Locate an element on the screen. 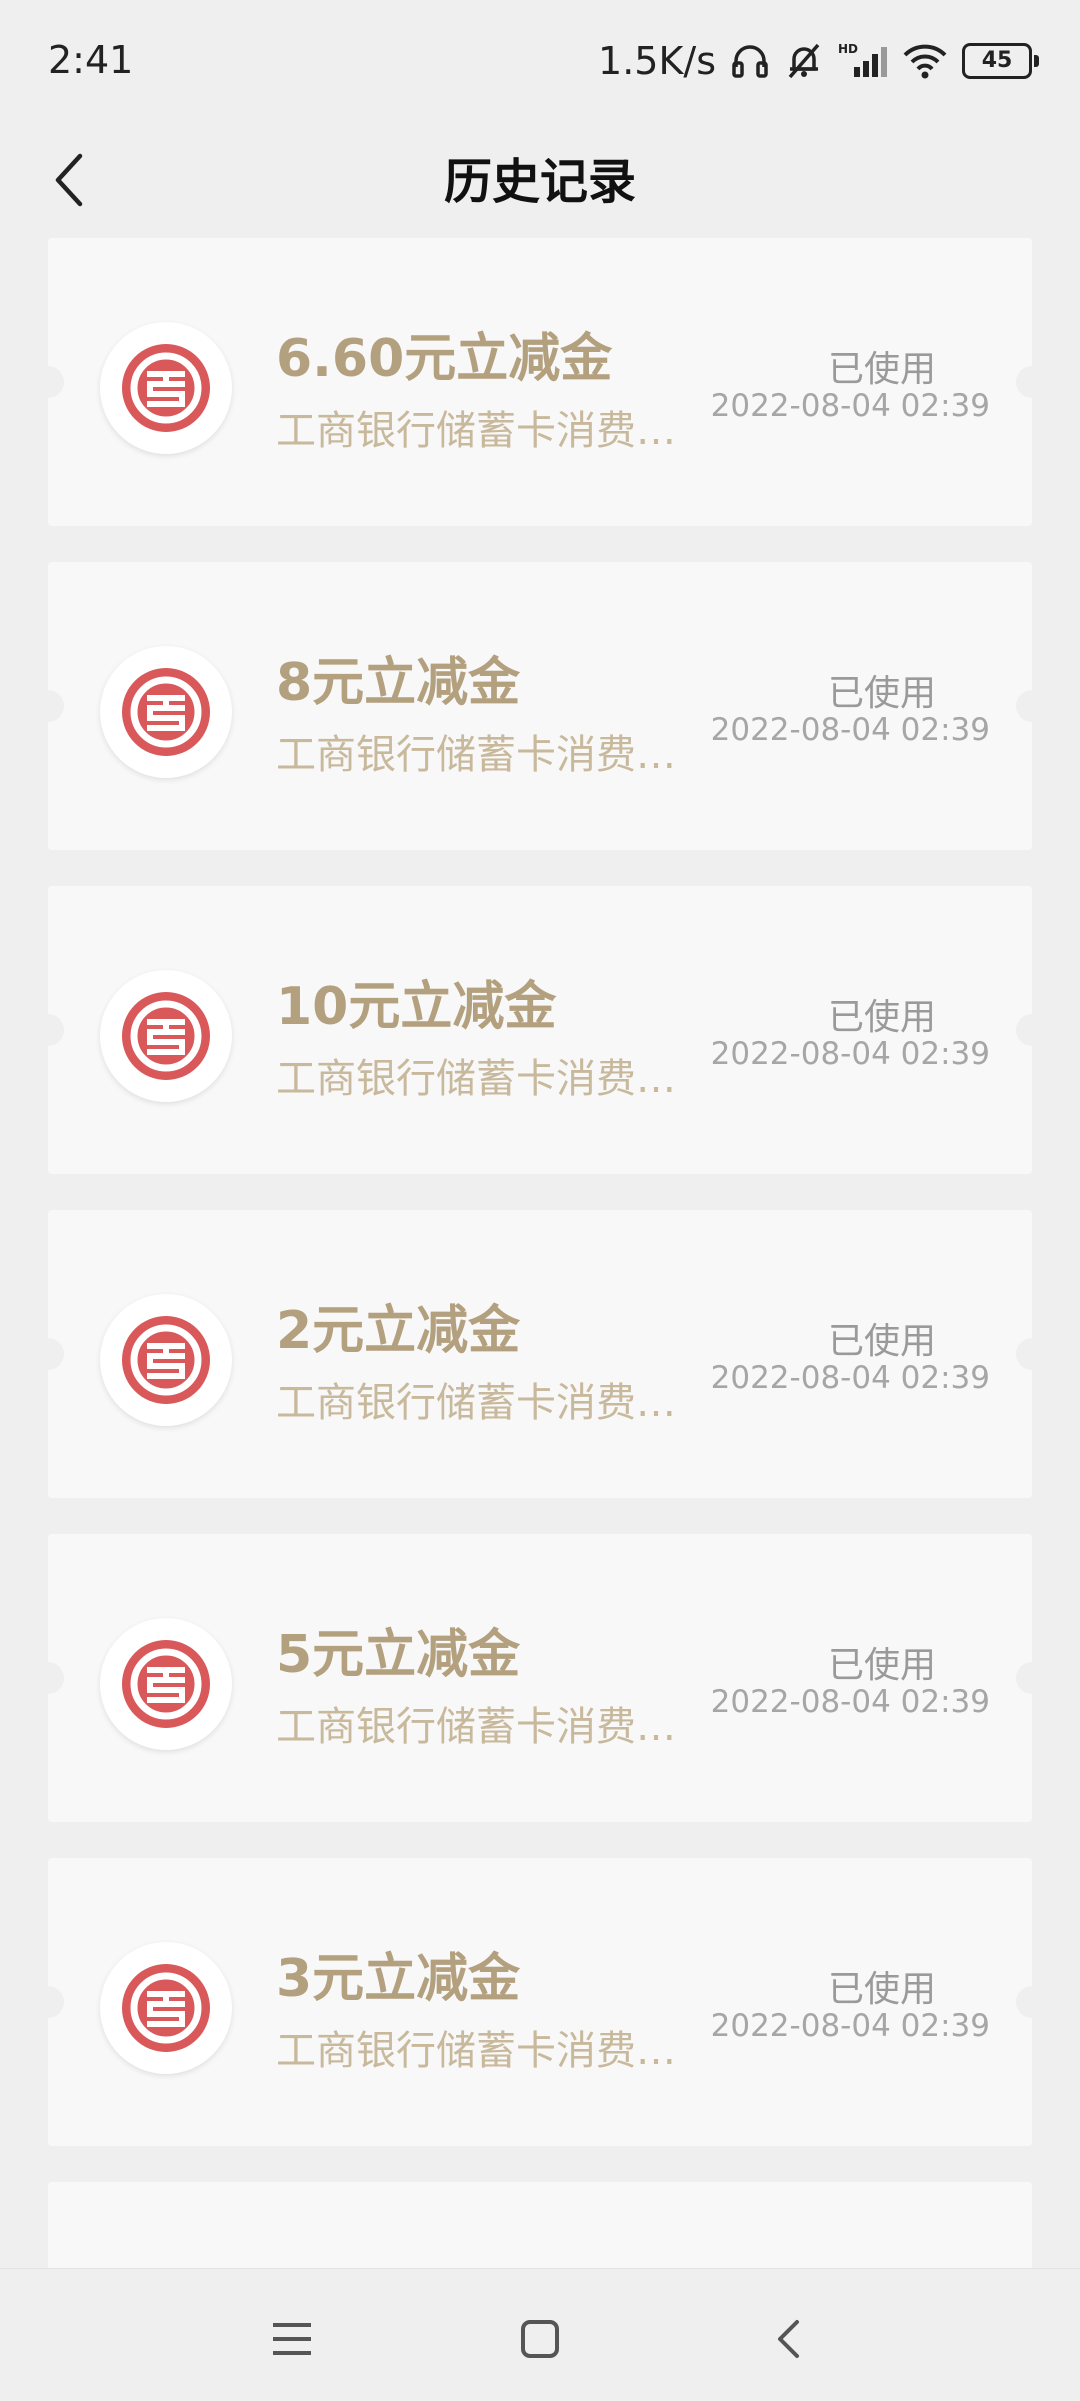  menu-button is located at coordinates (292, 2339).